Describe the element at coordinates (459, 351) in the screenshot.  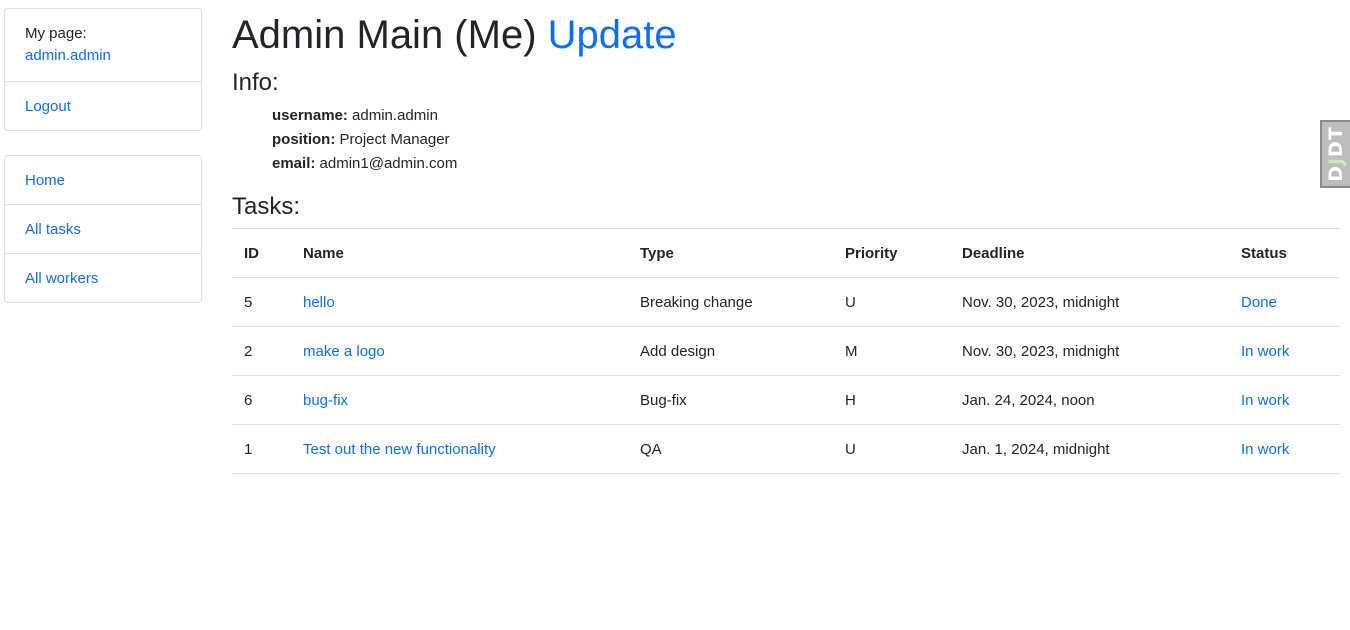
I see `task-name-cell: make a logo` at that location.